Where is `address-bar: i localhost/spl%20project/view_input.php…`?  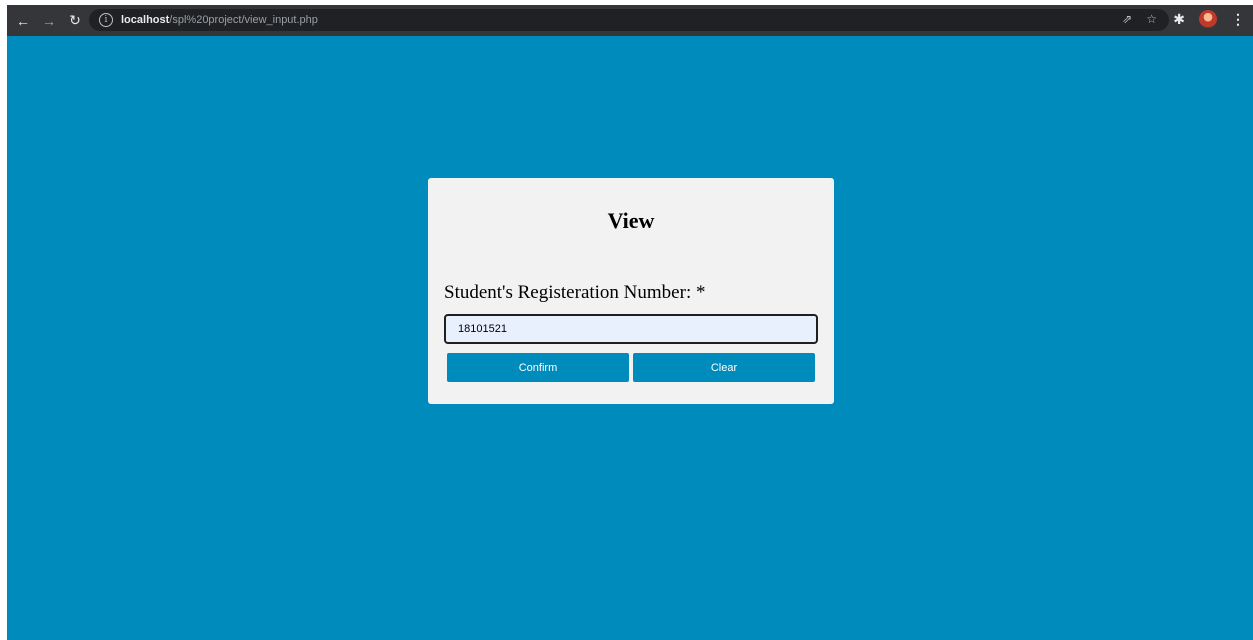
address-bar: i localhost/spl%20project/view_input.php… is located at coordinates (629, 20).